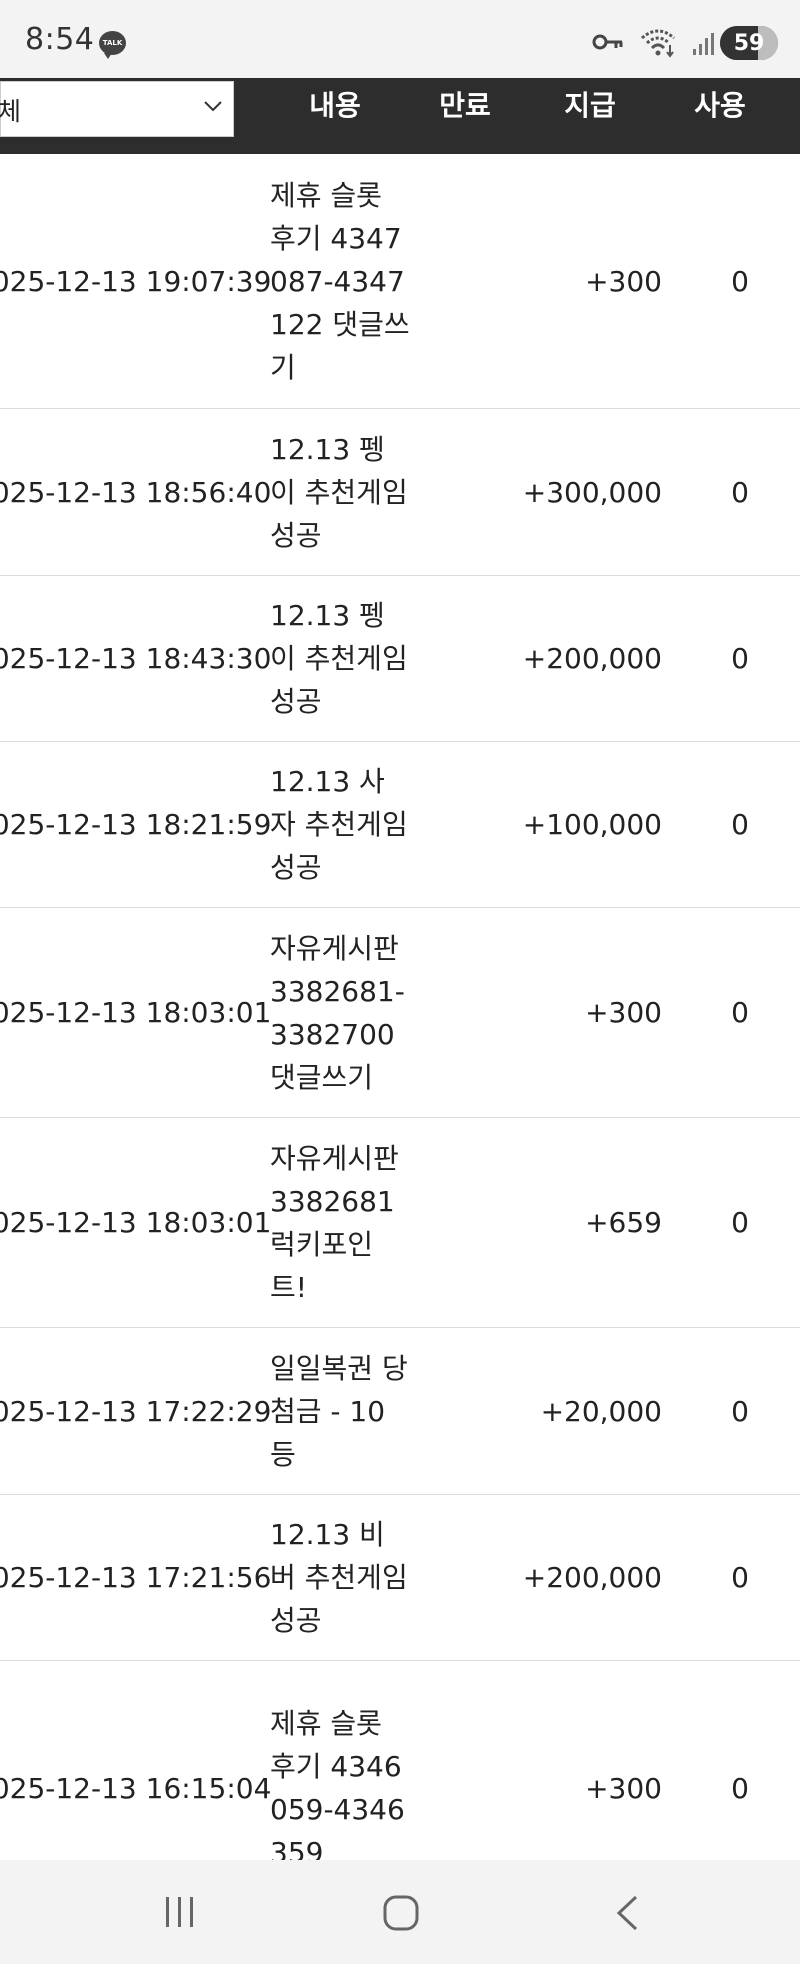 Image resolution: width=800 pixels, height=1964 pixels. What do you see at coordinates (601, 1411) in the screenshot?
I see `row-payment: +20,000` at bounding box center [601, 1411].